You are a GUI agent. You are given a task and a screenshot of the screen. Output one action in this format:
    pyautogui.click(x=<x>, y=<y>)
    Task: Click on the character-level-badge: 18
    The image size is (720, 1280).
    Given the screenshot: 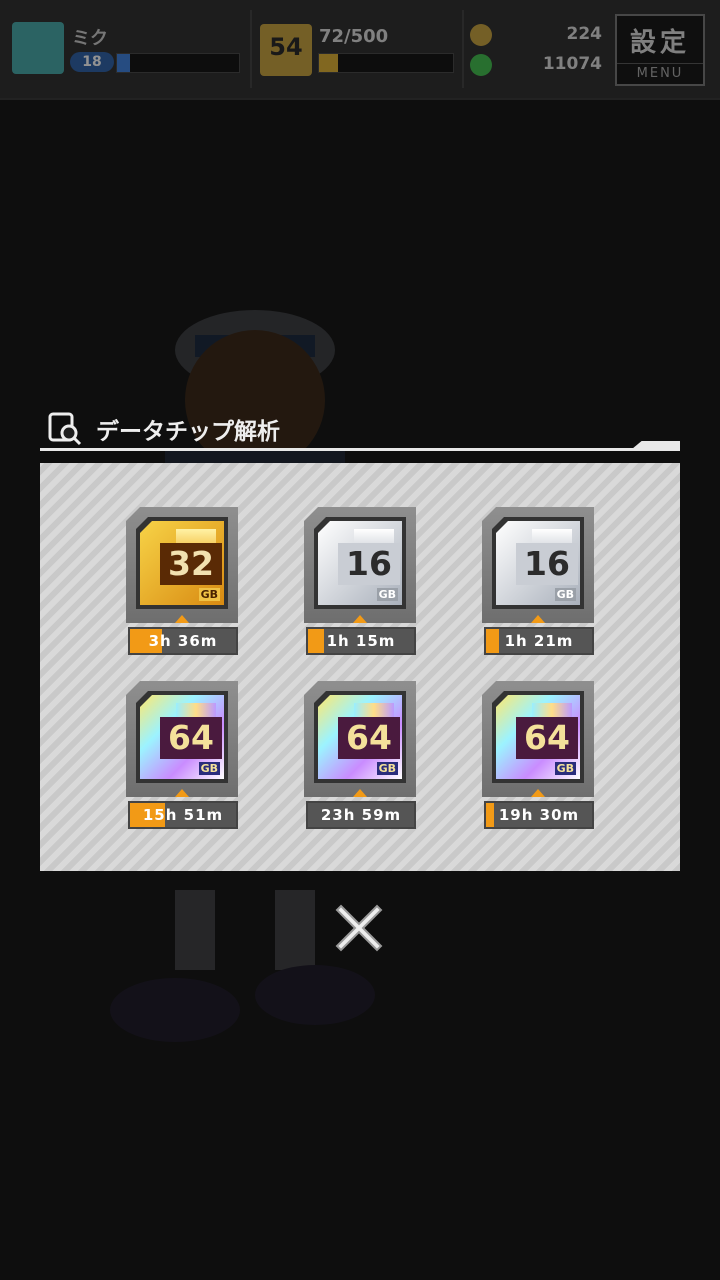 What is the action you would take?
    pyautogui.click(x=92, y=62)
    